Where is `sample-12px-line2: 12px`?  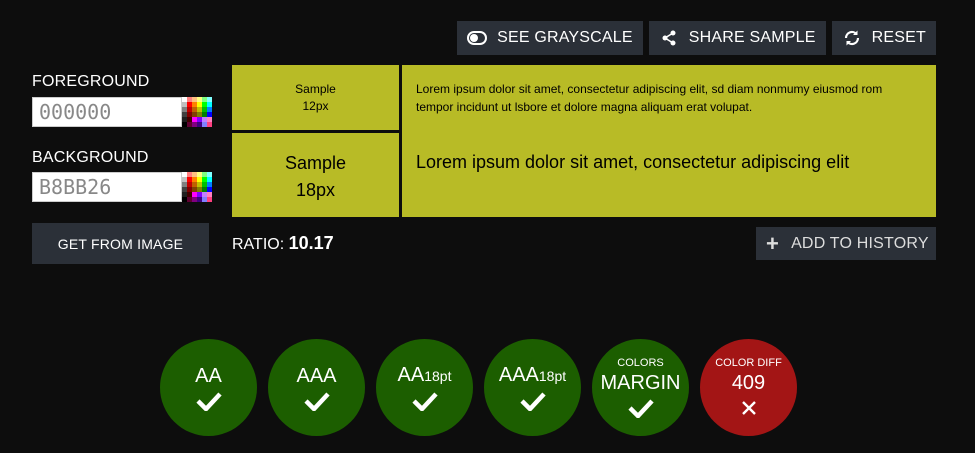
sample-12px-line2: 12px is located at coordinates (315, 106).